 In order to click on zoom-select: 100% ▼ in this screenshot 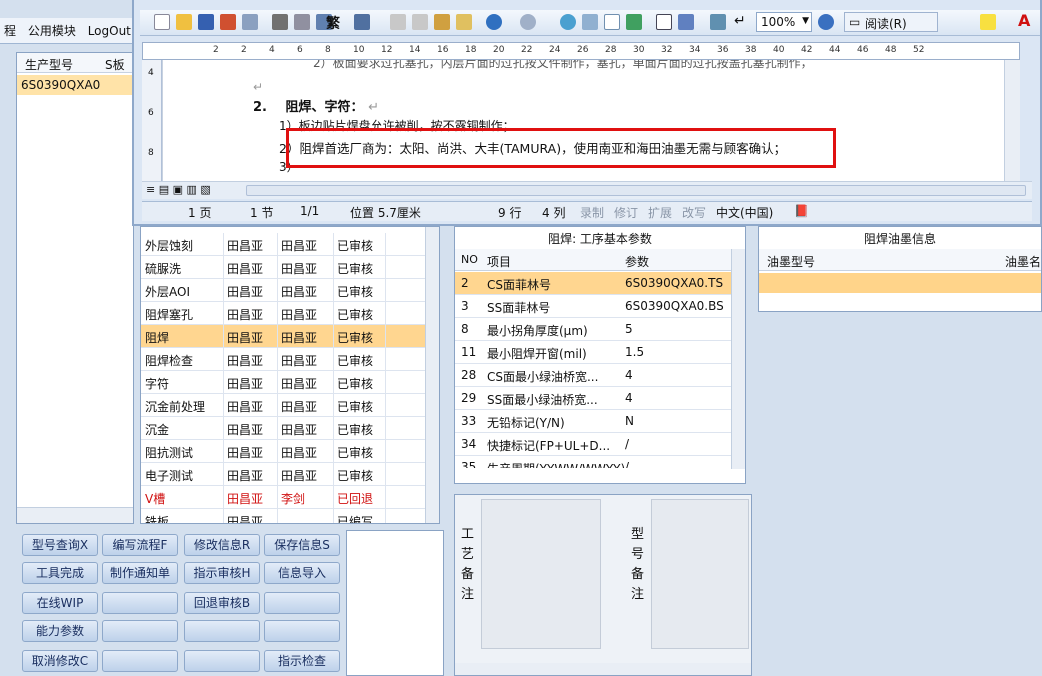, I will do `click(784, 22)`.